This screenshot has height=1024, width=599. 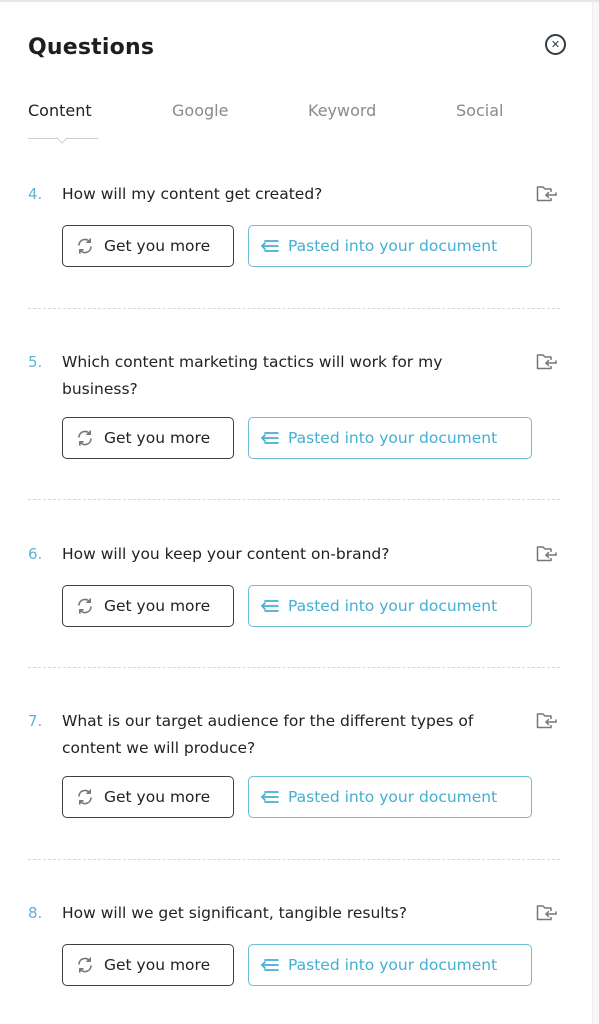 What do you see at coordinates (62, 138) in the screenshot?
I see `active-tab-caret` at bounding box center [62, 138].